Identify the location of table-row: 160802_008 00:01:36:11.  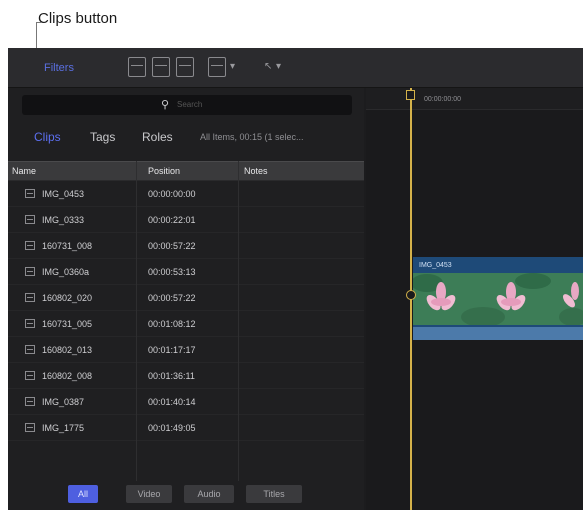
(186, 376).